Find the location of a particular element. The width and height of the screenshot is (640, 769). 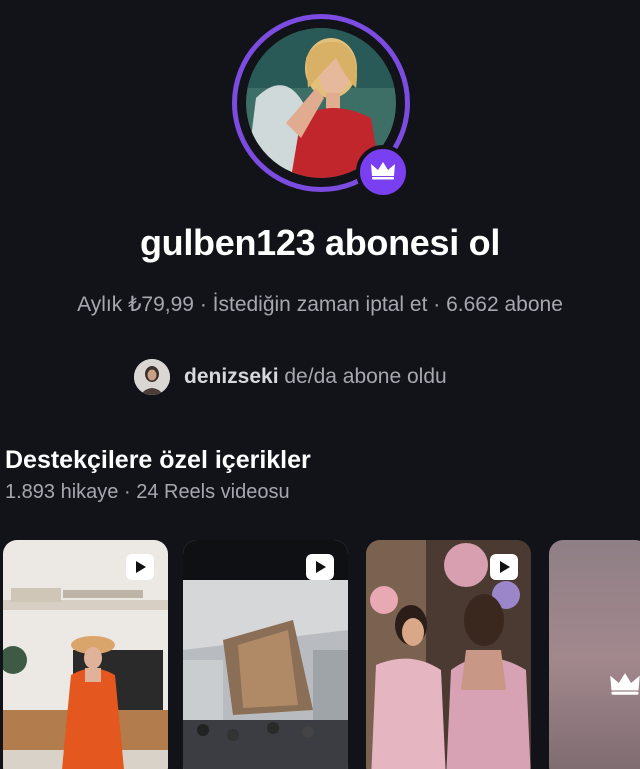

social-proof-text: denizseki de/da abone oldu is located at coordinates (315, 377).